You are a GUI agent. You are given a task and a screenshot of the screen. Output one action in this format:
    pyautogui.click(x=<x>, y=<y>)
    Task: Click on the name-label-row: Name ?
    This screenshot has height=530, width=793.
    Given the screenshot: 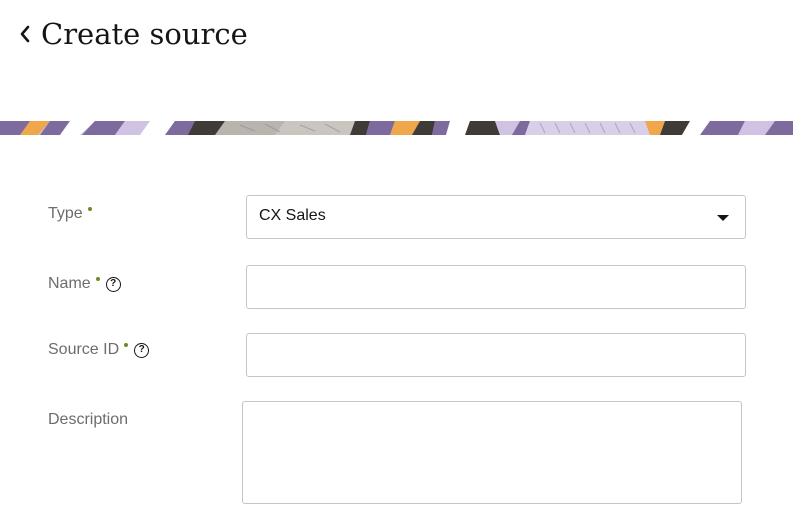 What is the action you would take?
    pyautogui.click(x=84, y=284)
    